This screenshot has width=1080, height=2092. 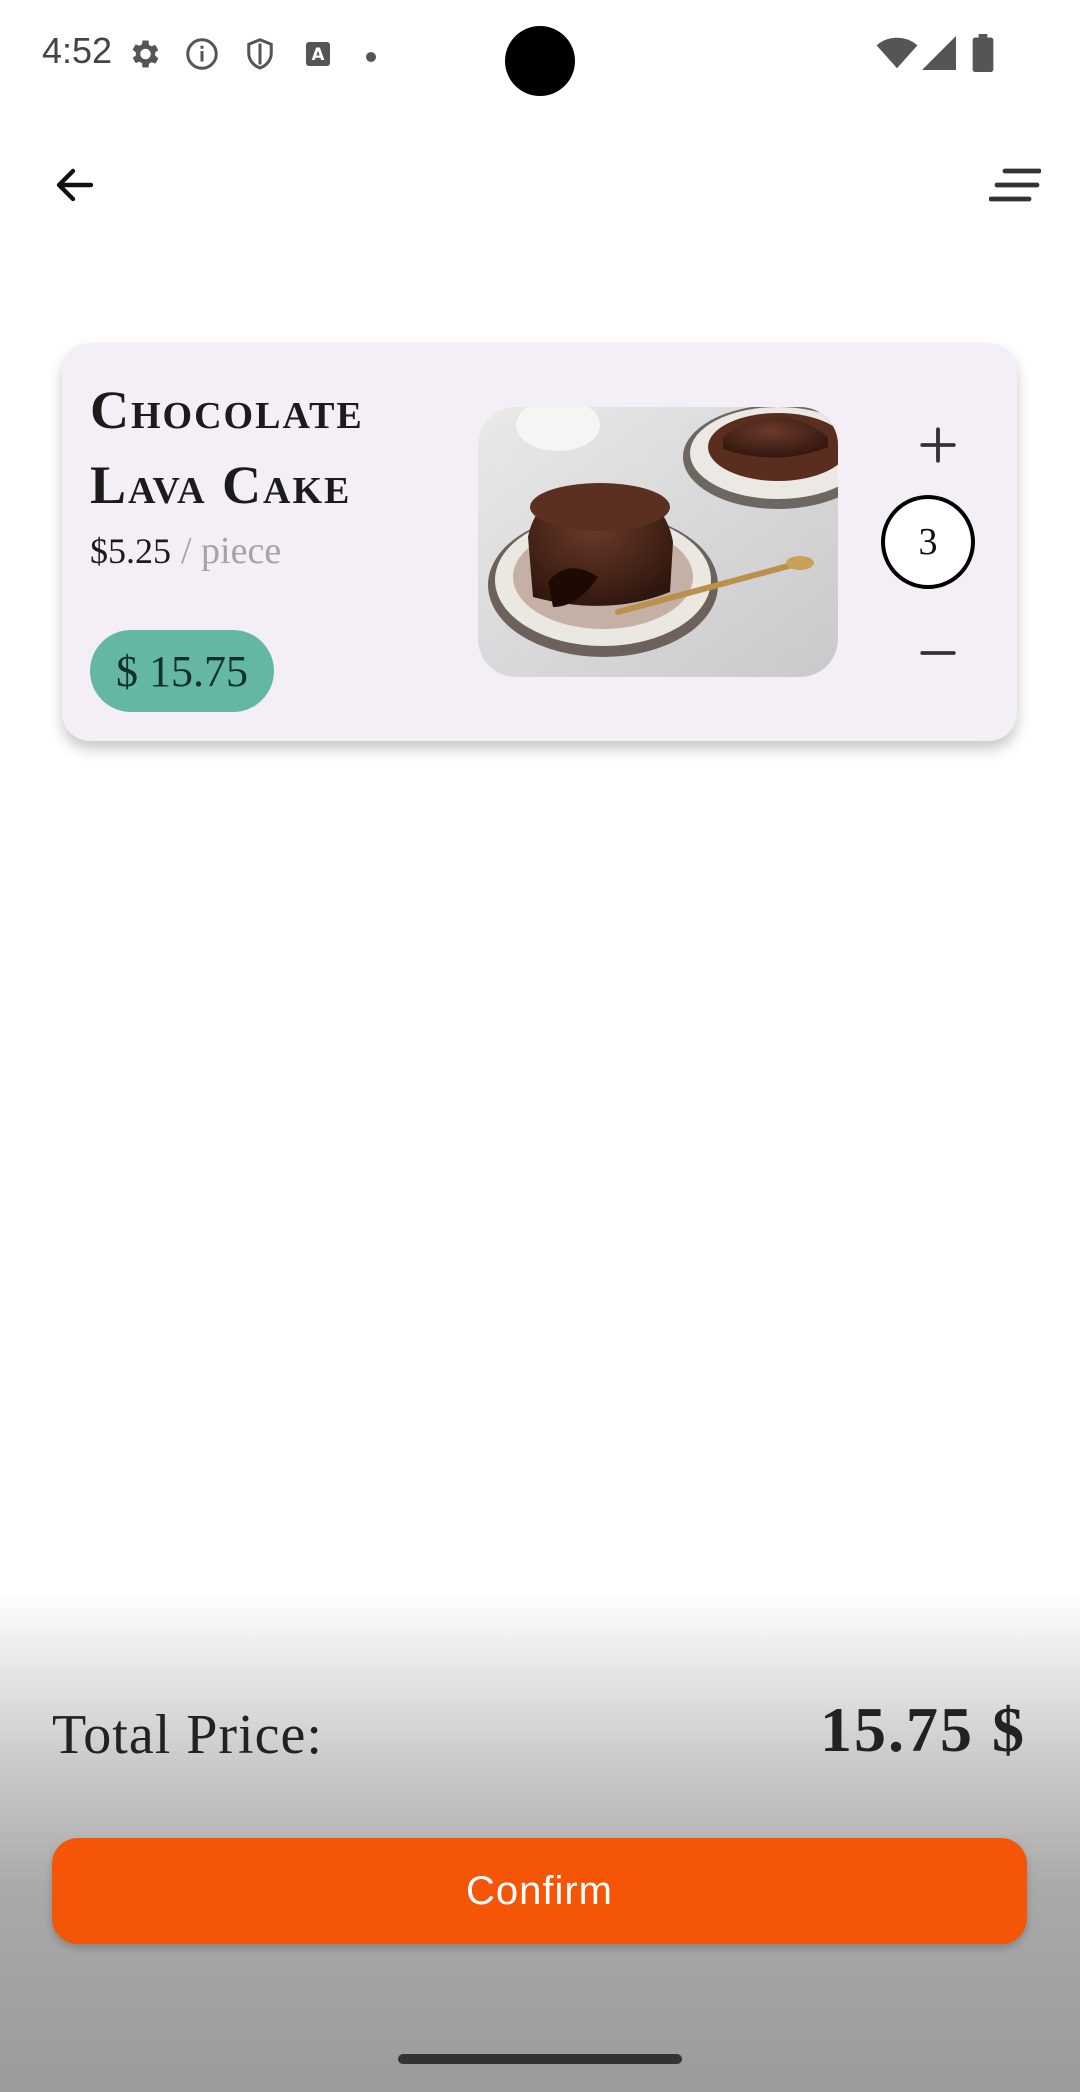 I want to click on wifi-icon, so click(x=897, y=55).